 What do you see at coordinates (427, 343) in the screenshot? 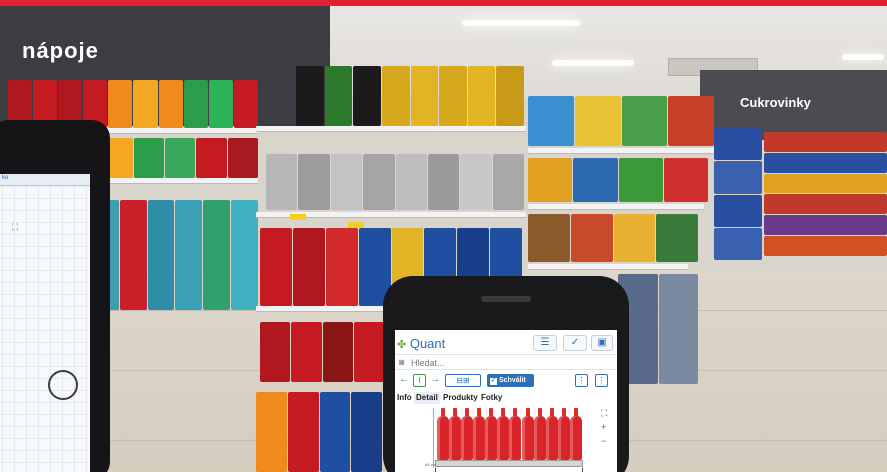
I see `app-logo-text: Quant` at bounding box center [427, 343].